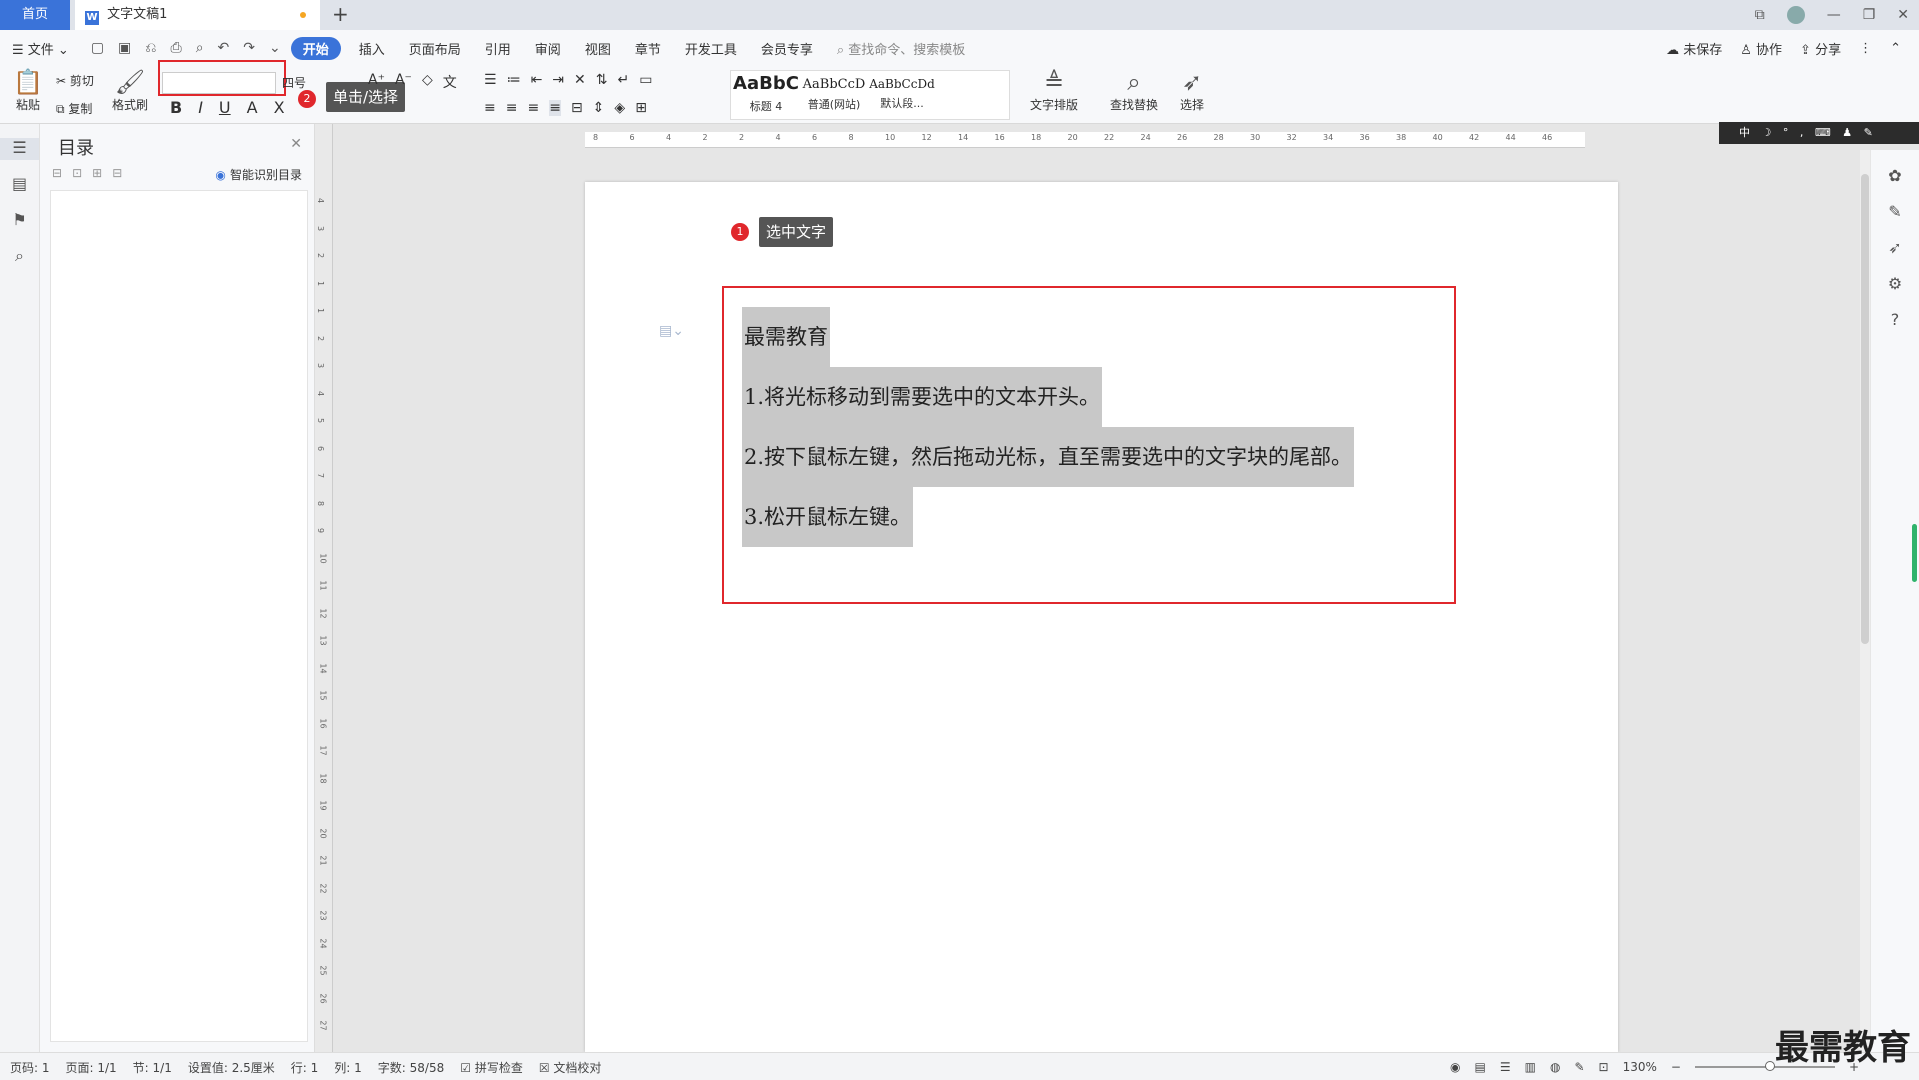  Describe the element at coordinates (834, 92) in the screenshot. I see `style-normal-web: AaBbCcD 普通(网站)` at that location.